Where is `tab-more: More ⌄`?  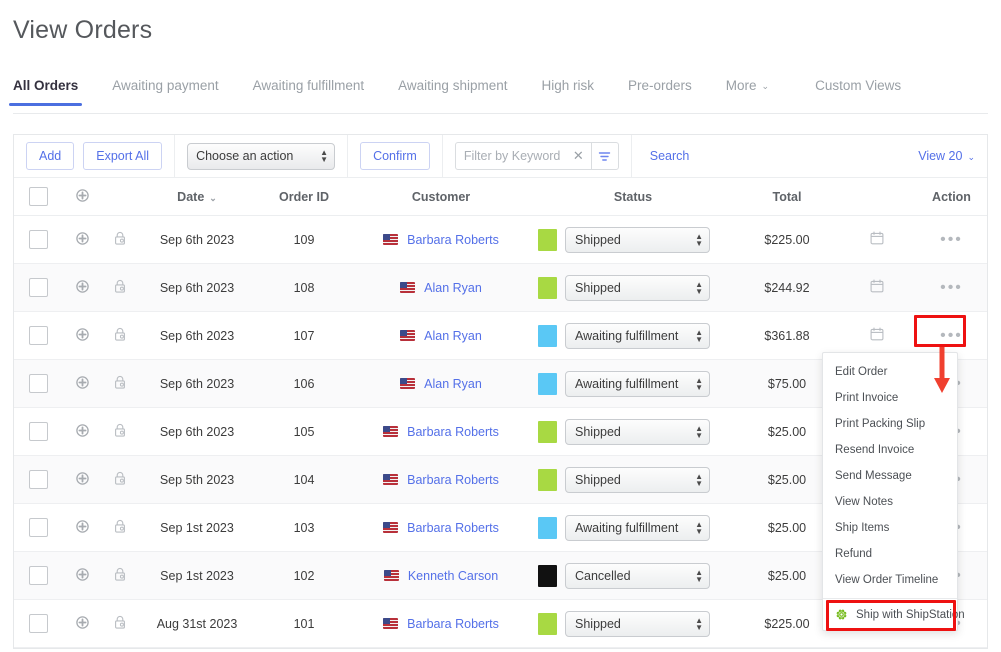 tab-more: More ⌄ is located at coordinates (747, 89).